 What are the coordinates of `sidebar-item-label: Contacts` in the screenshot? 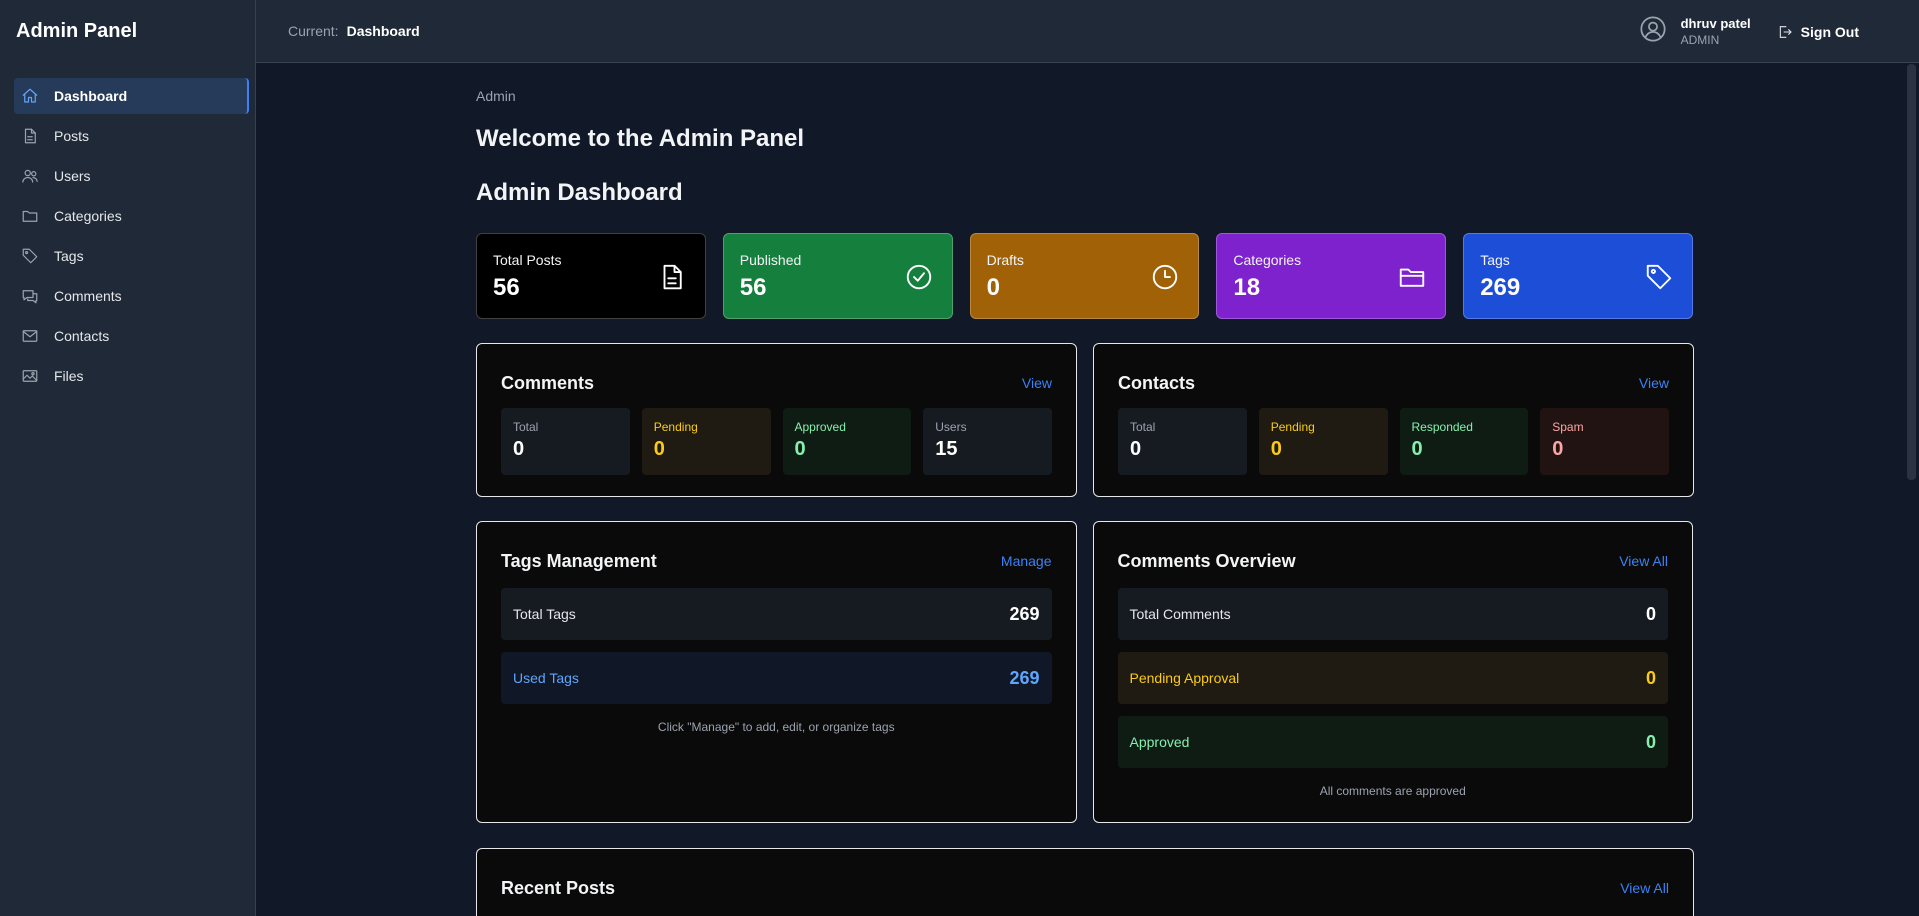 It's located at (82, 336).